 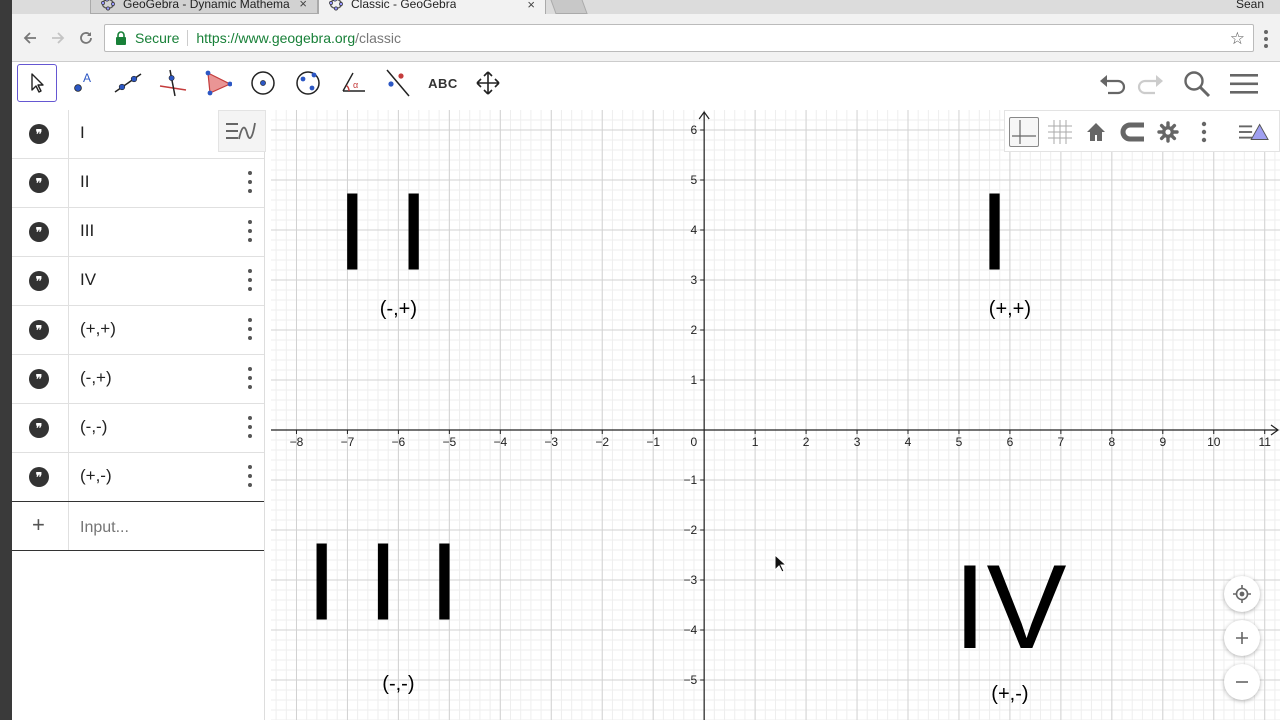 I want to click on algebra-item: ❞ IV, so click(x=138, y=281).